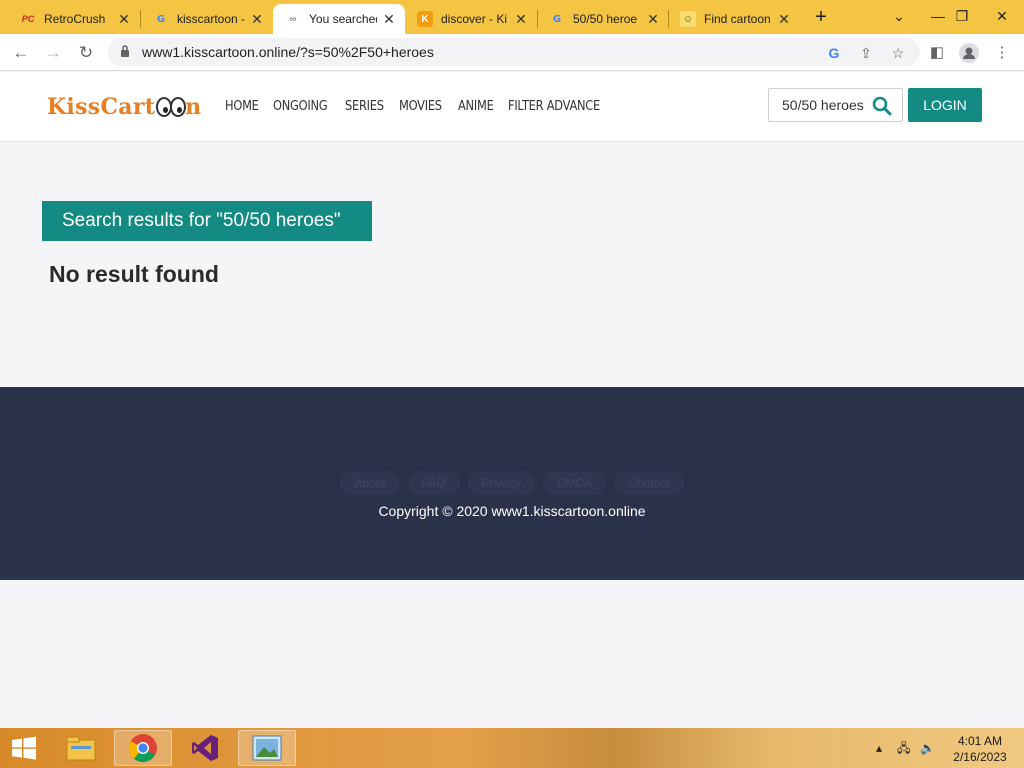  I want to click on footer-link-privacy: Privacy, so click(501, 483).